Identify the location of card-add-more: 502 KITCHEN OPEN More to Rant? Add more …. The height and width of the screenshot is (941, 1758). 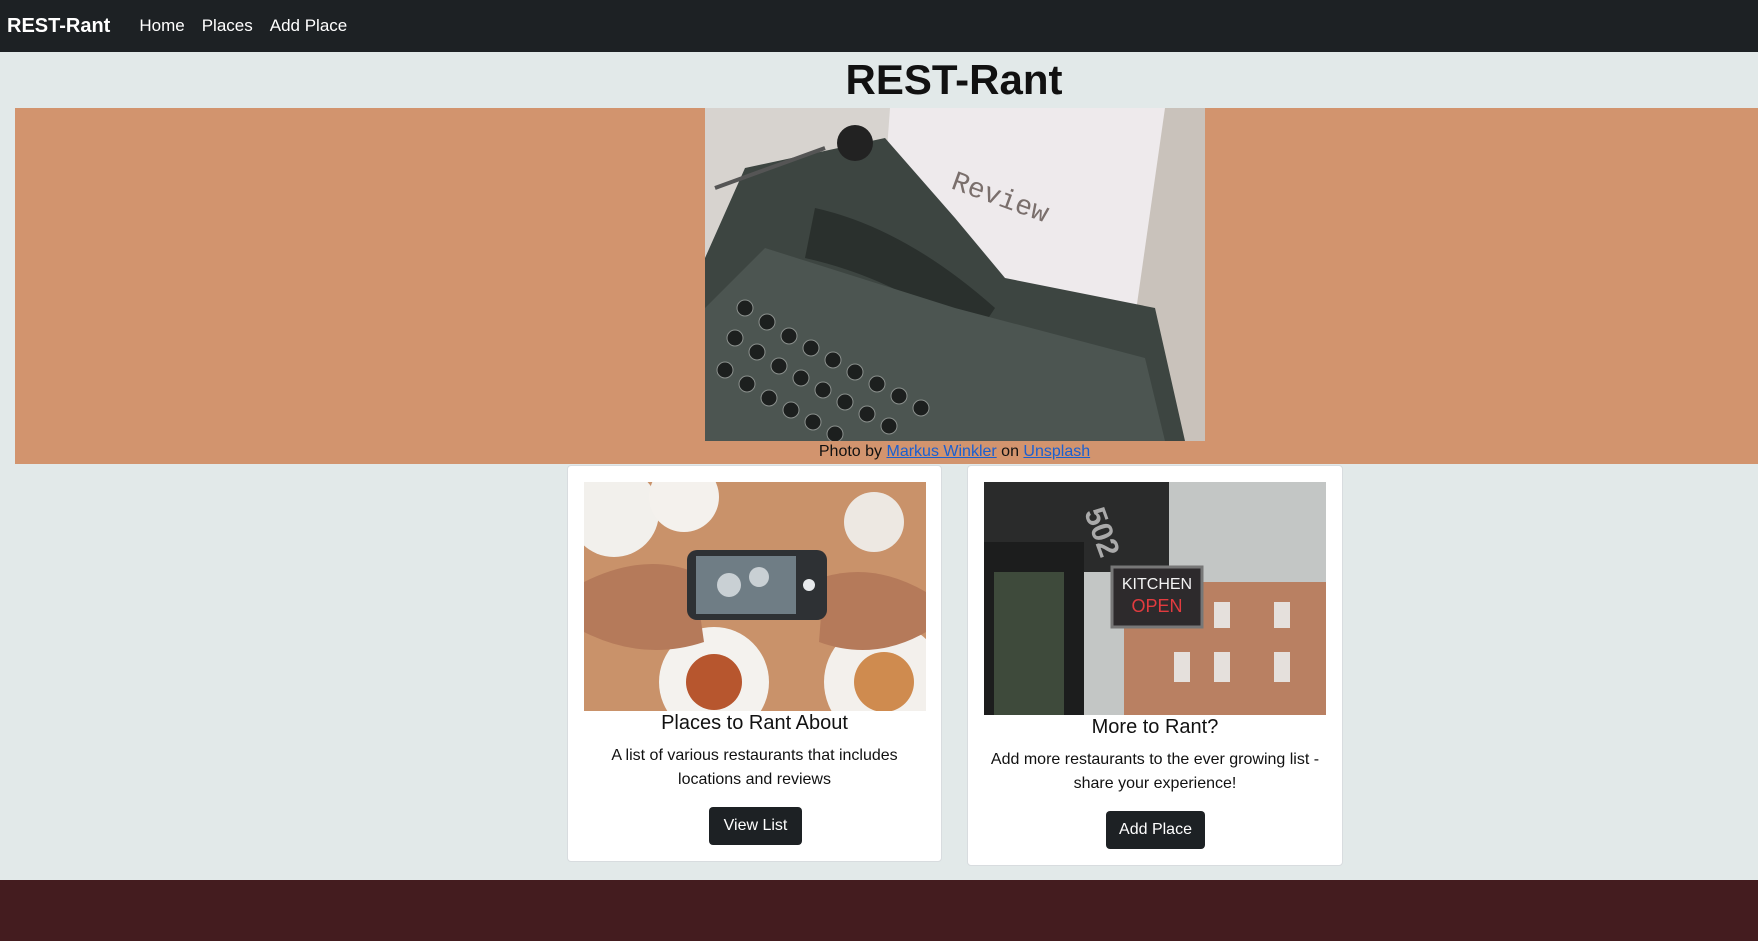
(1155, 665).